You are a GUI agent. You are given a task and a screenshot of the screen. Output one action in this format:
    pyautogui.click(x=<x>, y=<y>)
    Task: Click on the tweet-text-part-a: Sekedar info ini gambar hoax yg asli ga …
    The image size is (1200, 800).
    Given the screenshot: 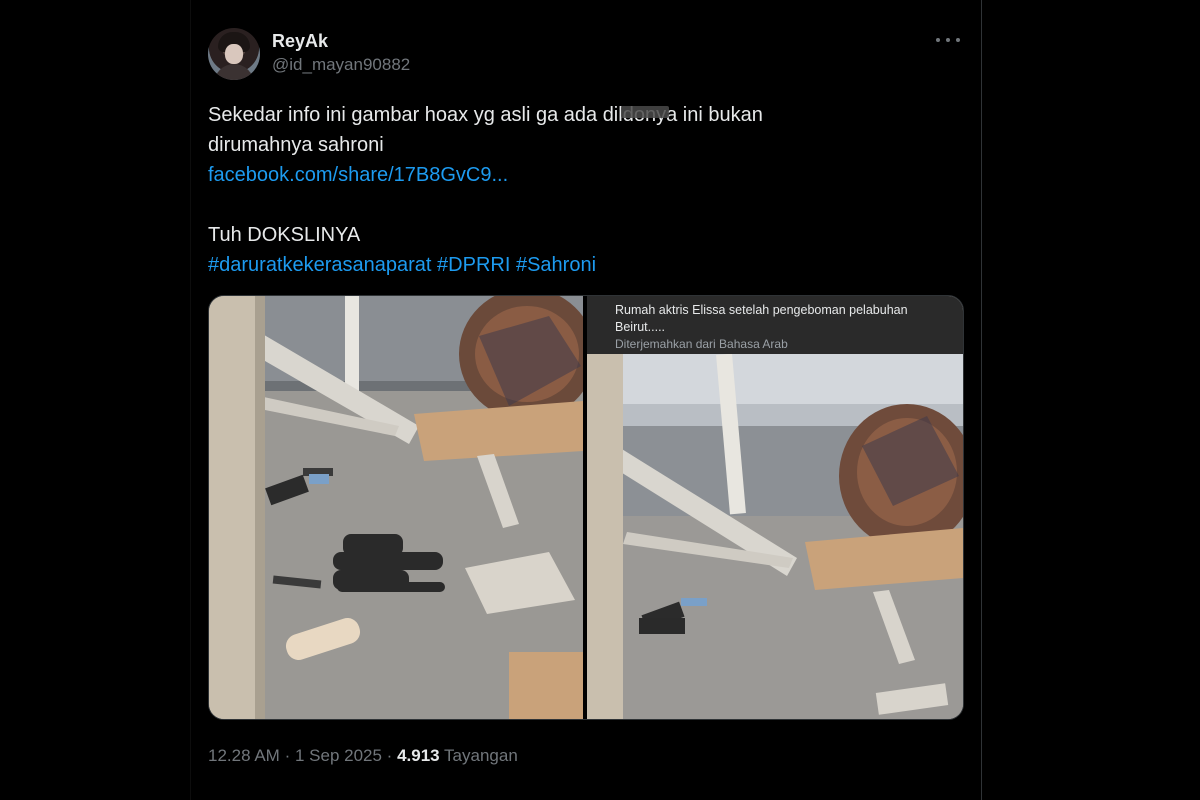 What is the action you would take?
    pyautogui.click(x=405, y=115)
    